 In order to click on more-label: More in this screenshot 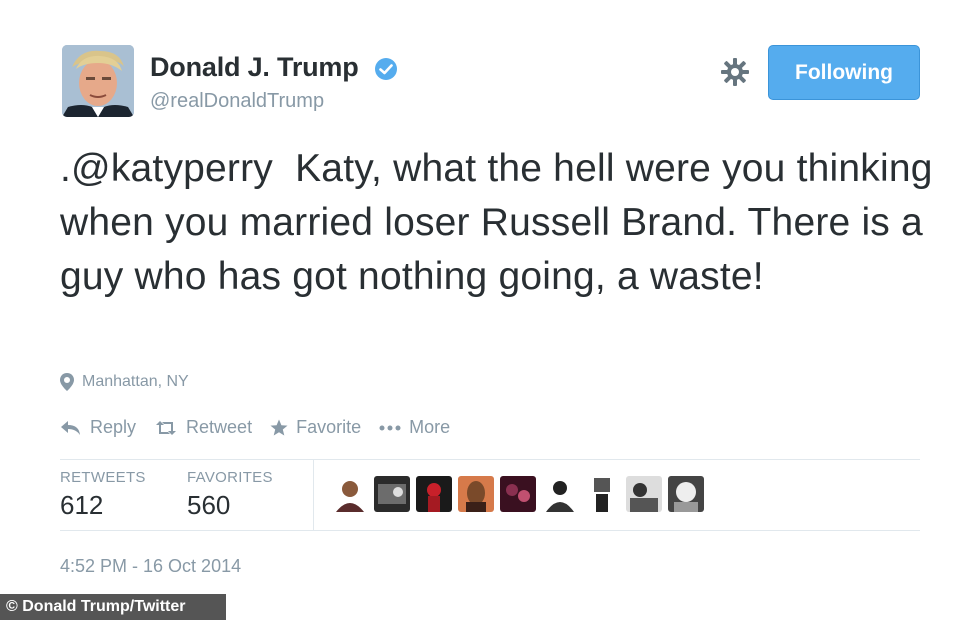, I will do `click(430, 427)`.